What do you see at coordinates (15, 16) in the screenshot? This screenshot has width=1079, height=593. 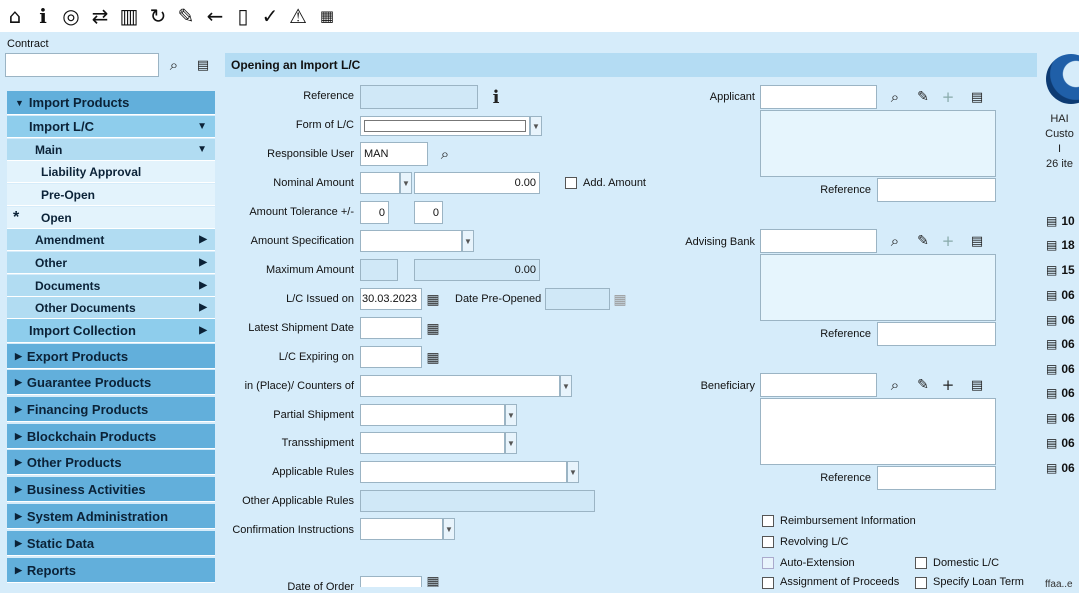 I see `home-icon: ⌂` at bounding box center [15, 16].